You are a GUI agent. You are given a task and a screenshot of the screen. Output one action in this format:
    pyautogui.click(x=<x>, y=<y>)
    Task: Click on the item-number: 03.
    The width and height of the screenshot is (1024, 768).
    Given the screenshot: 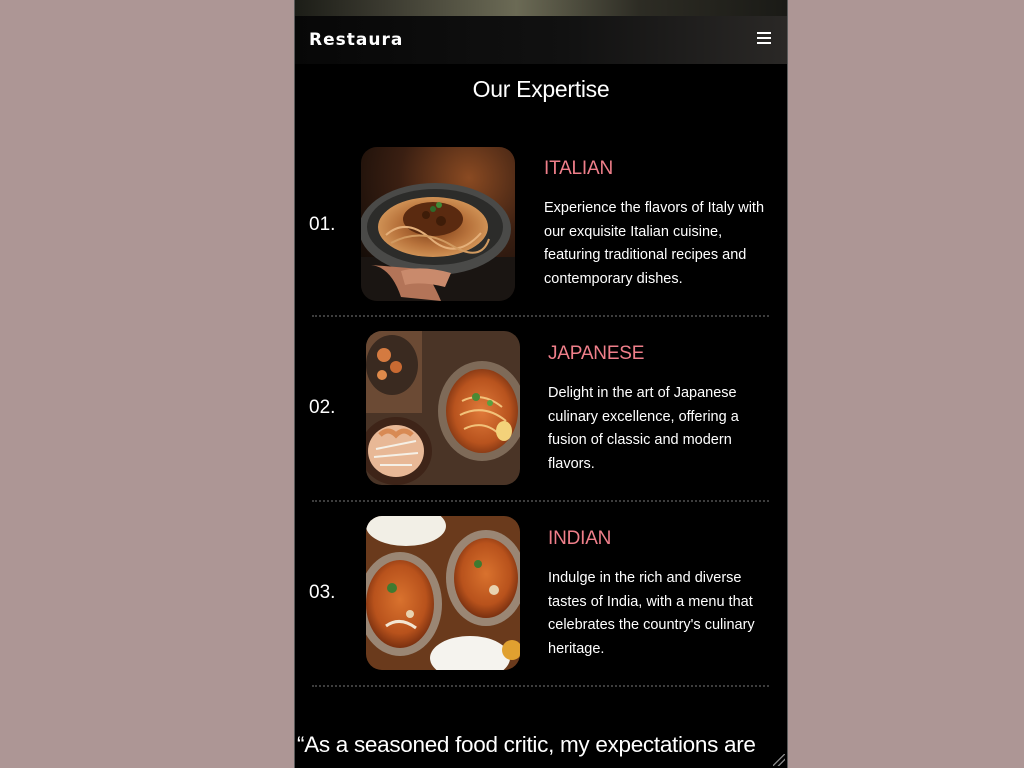 What is the action you would take?
    pyautogui.click(x=322, y=592)
    